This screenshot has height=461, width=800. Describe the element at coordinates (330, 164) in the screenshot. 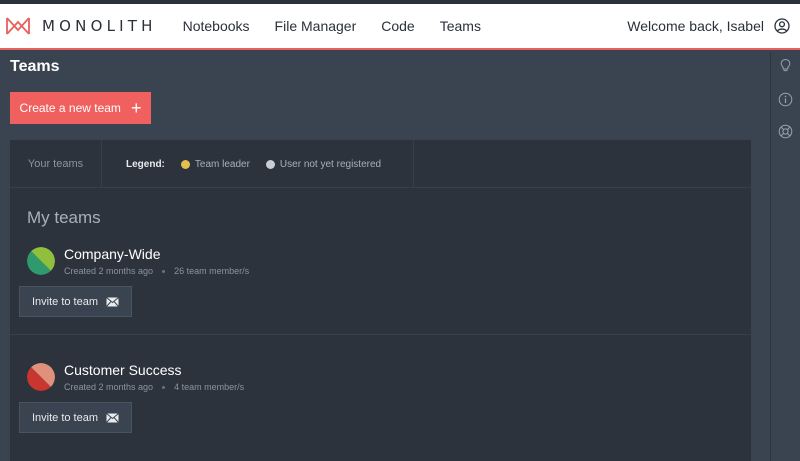

I see `legend-label: User not yet registered` at that location.